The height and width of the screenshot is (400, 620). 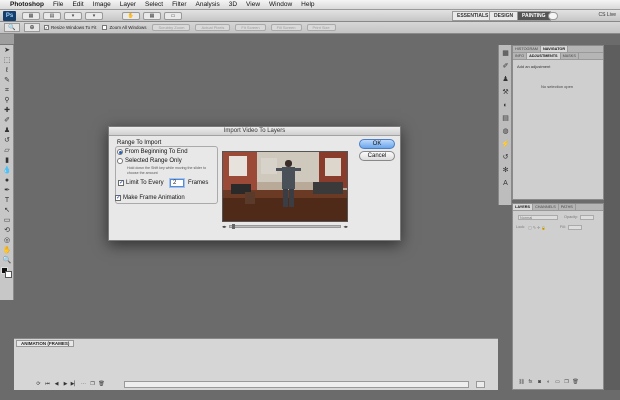 I want to click on clone-source-icon: ♟, so click(x=505, y=79).